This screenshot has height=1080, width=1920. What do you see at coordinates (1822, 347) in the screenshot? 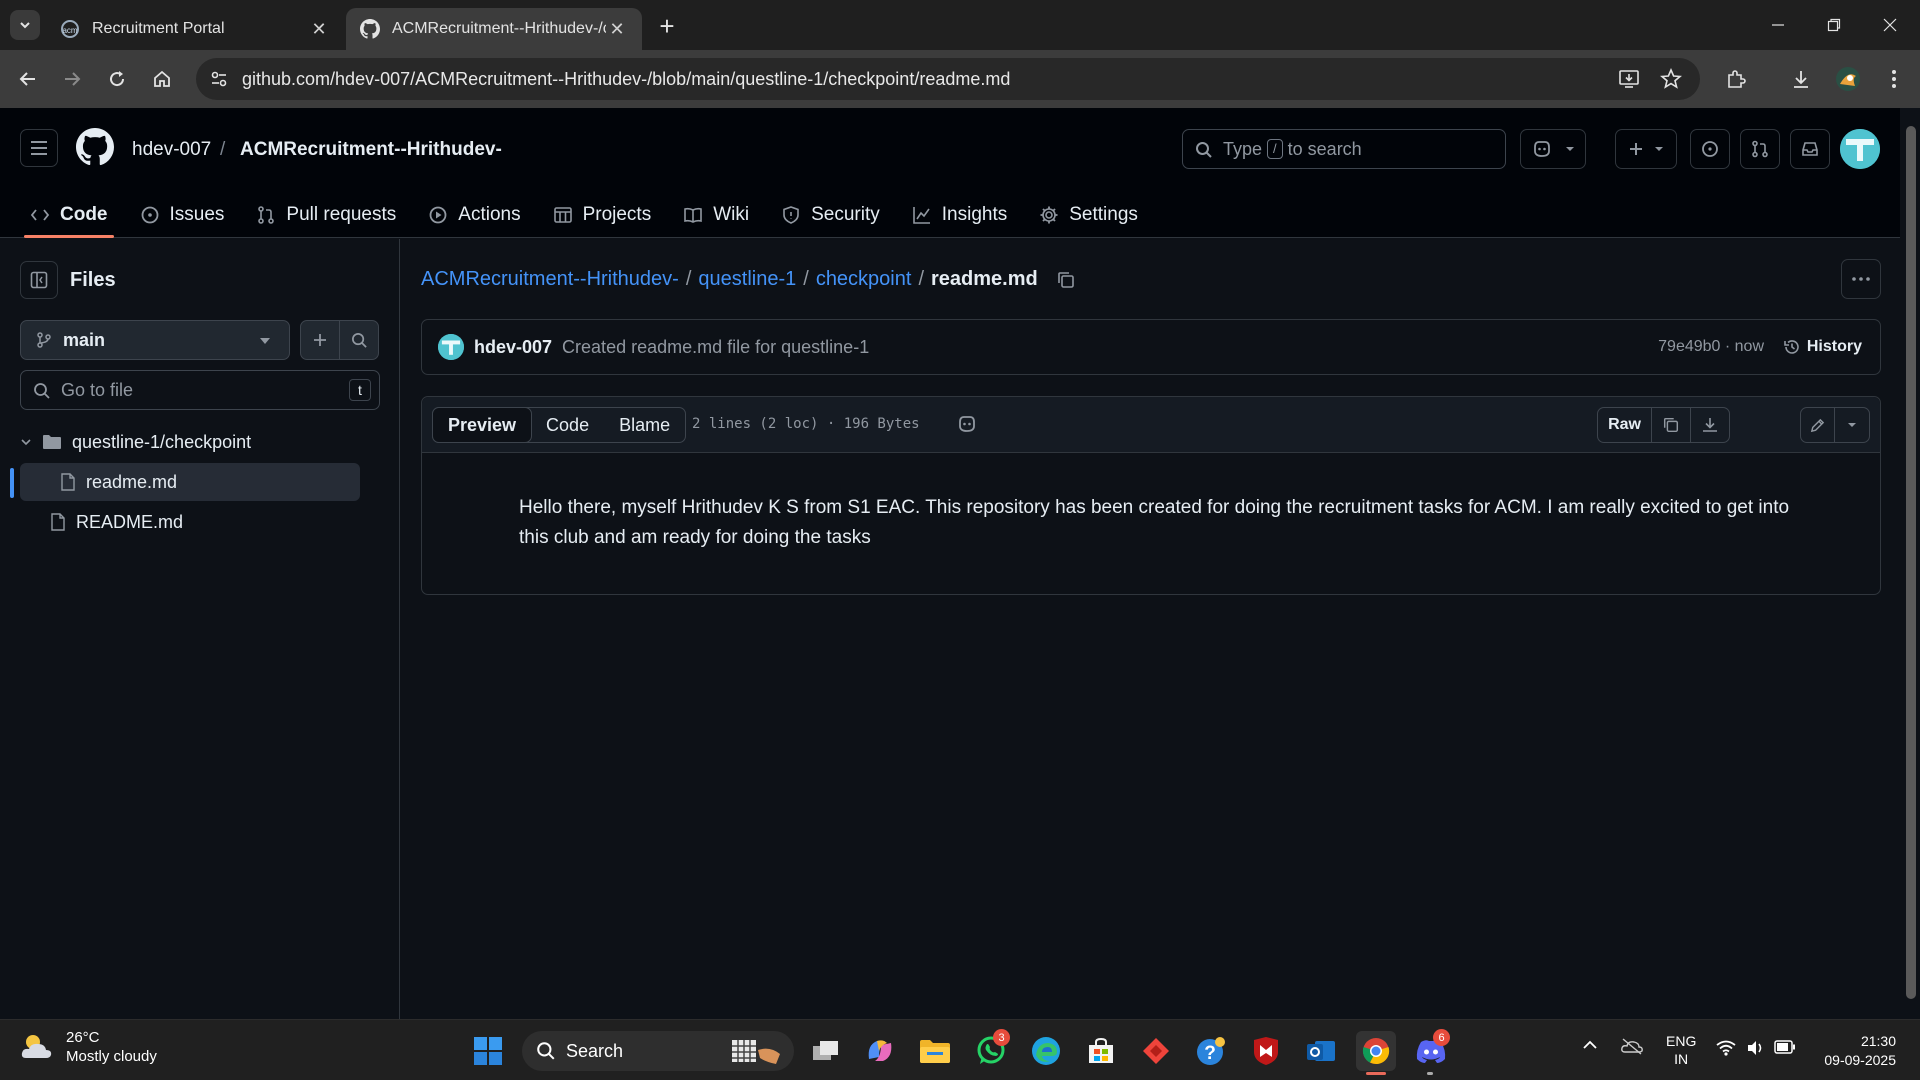
I see `history-button: History` at bounding box center [1822, 347].